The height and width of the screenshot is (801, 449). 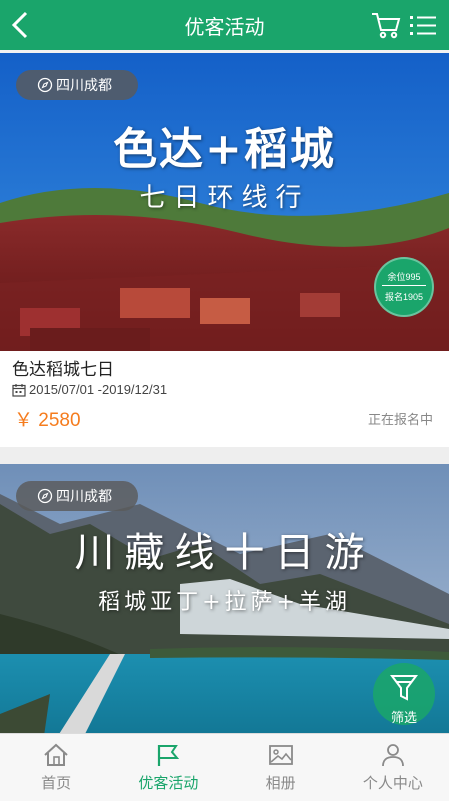 What do you see at coordinates (404, 297) in the screenshot?
I see `signed-up-count: 报名1905` at bounding box center [404, 297].